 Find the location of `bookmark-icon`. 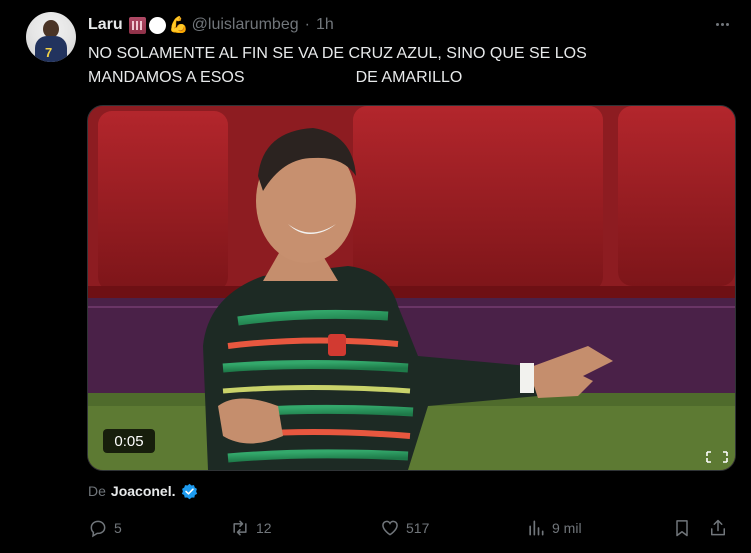

bookmark-icon is located at coordinates (682, 528).